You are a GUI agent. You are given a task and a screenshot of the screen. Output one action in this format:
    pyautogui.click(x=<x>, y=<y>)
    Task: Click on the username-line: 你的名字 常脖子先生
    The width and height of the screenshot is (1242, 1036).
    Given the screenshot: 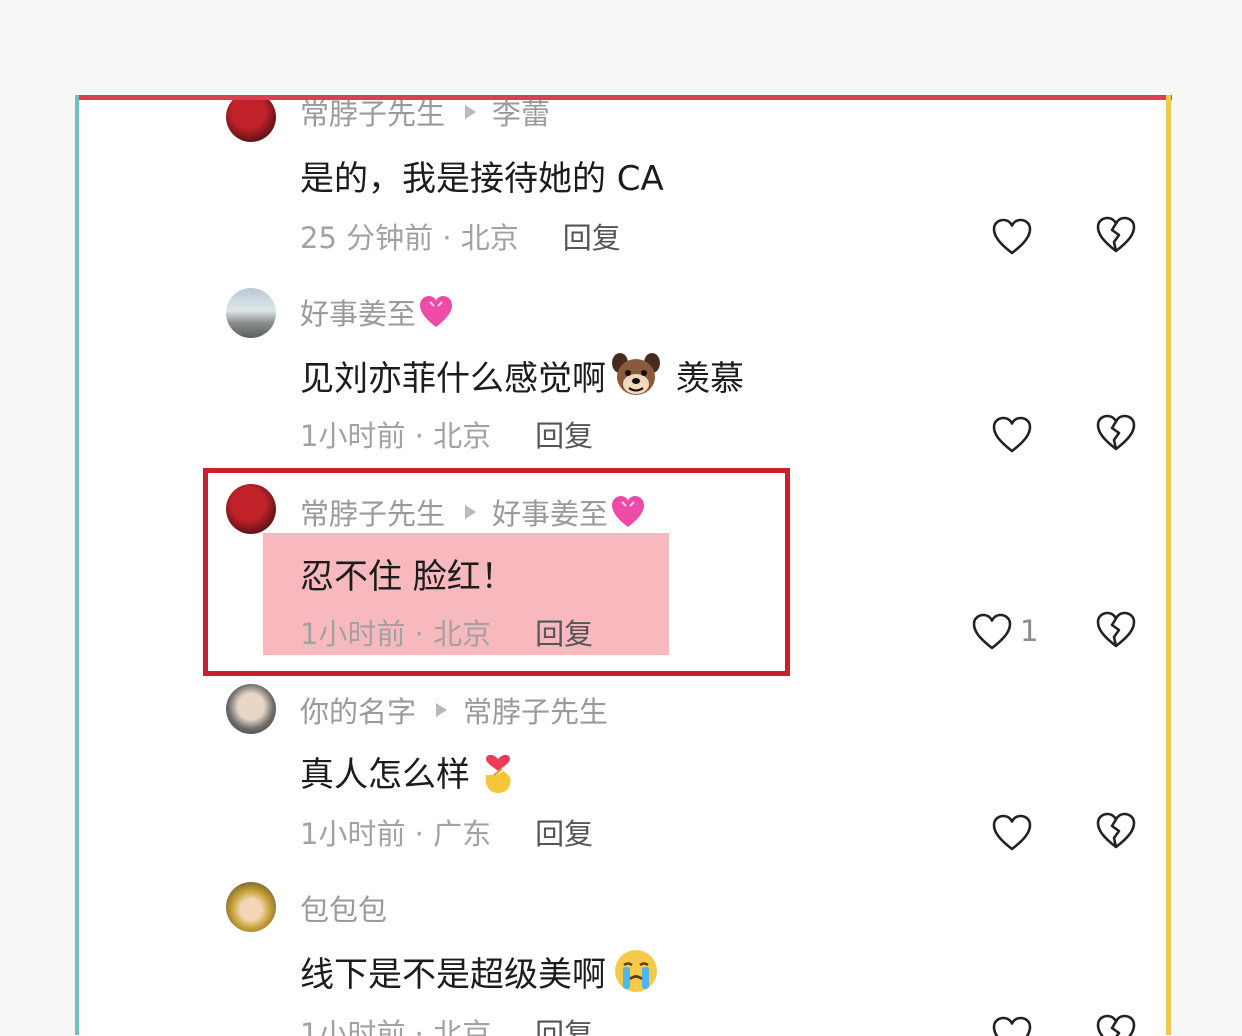 What is the action you would take?
    pyautogui.click(x=454, y=710)
    